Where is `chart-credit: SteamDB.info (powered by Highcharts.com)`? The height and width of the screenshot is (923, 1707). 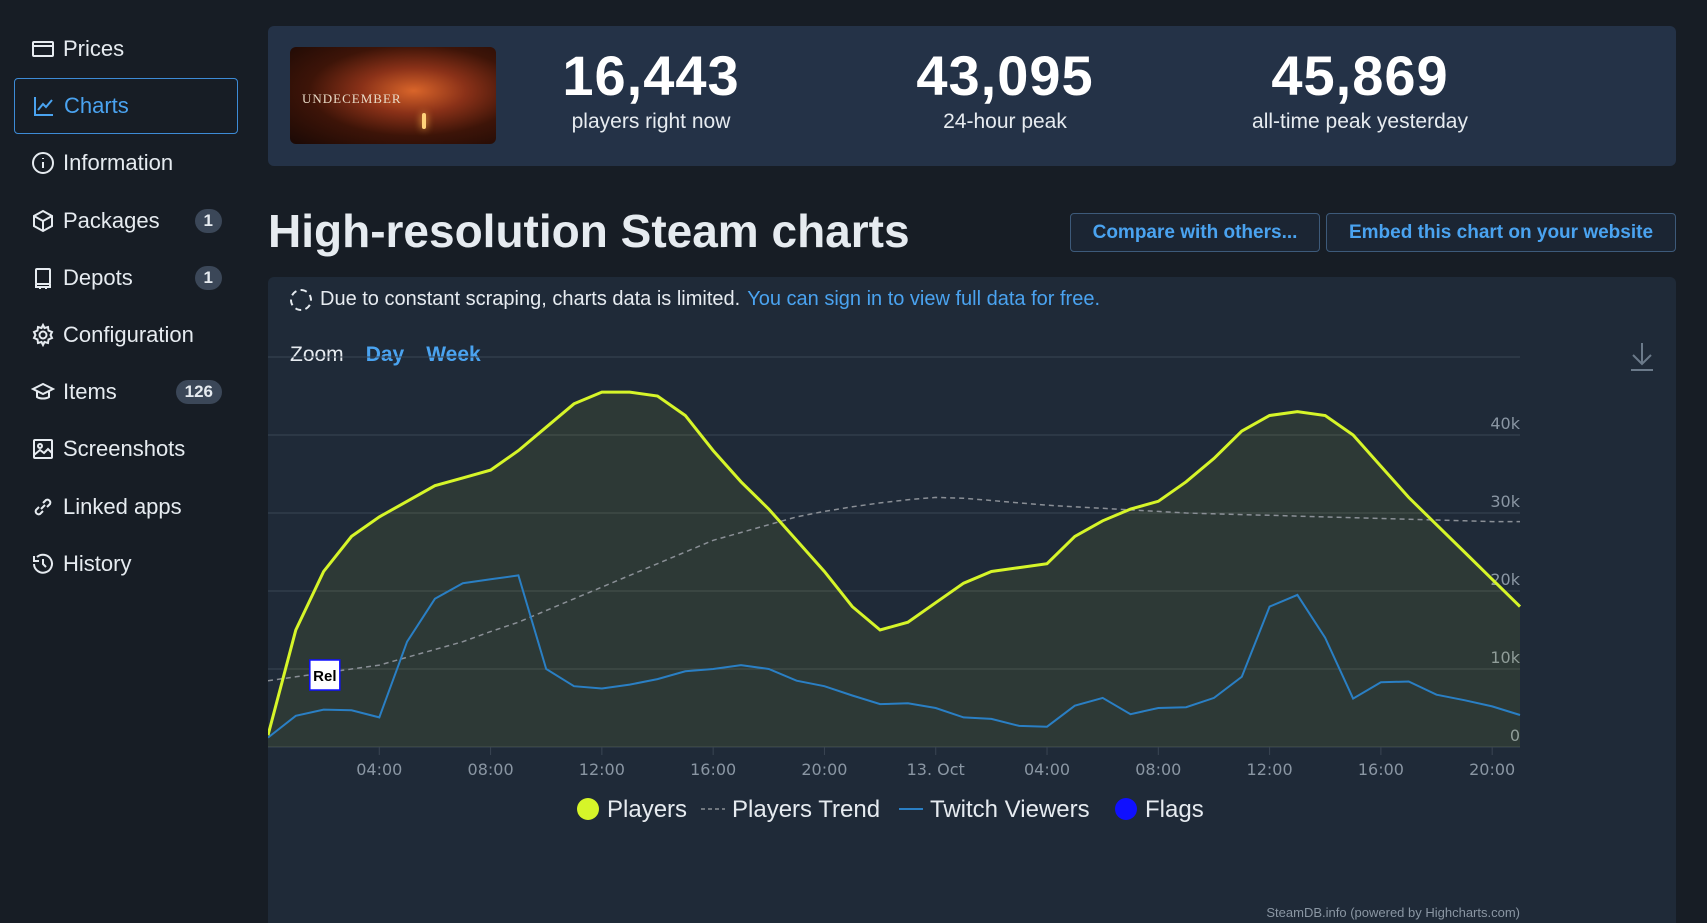 chart-credit: SteamDB.info (powered by Highcharts.com) is located at coordinates (1393, 912).